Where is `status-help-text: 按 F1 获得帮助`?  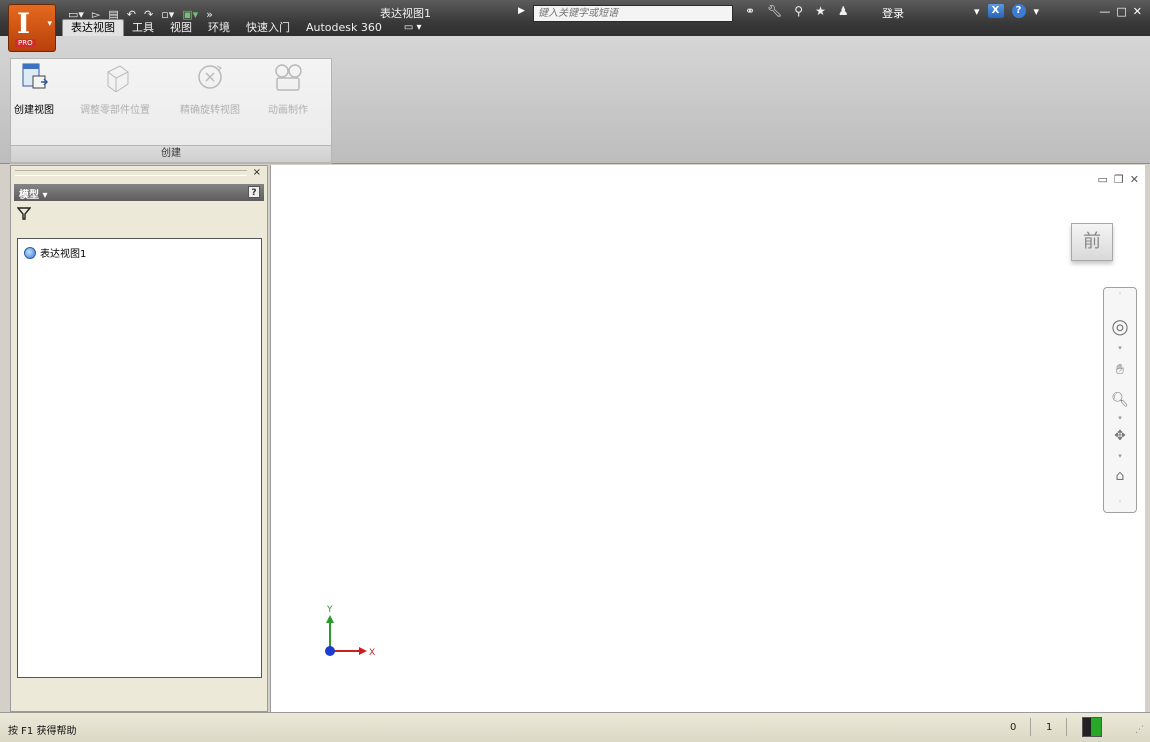 status-help-text: 按 F1 获得帮助 is located at coordinates (42, 731).